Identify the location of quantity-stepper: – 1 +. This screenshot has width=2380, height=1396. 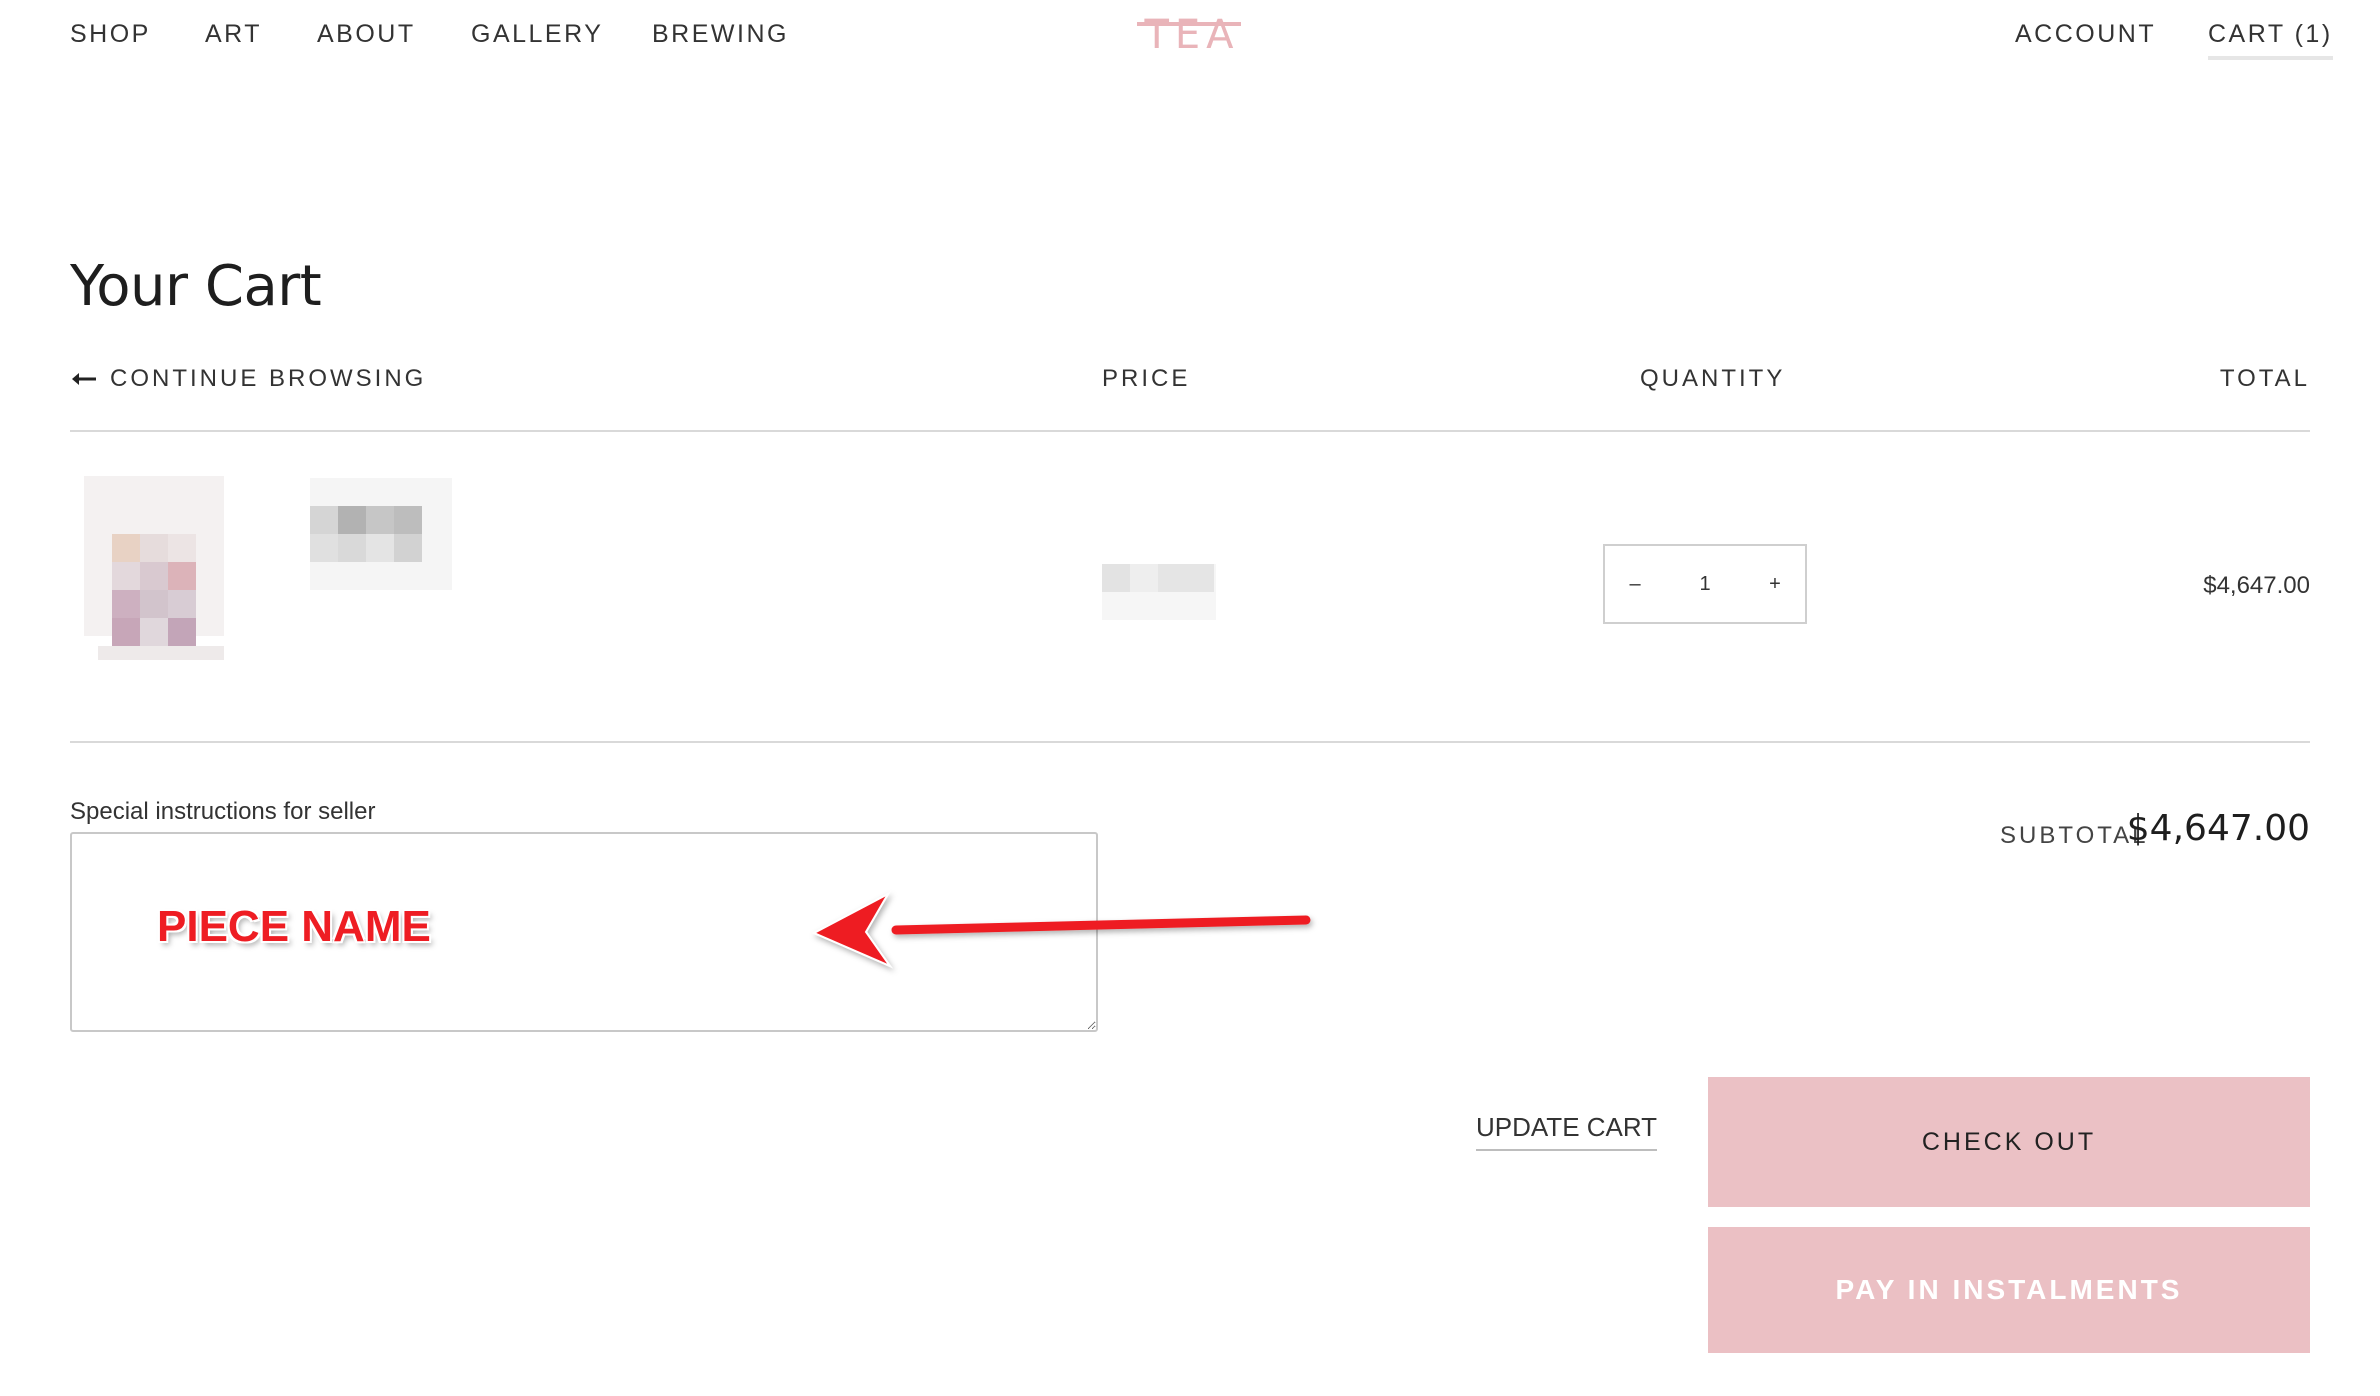
(1705, 584).